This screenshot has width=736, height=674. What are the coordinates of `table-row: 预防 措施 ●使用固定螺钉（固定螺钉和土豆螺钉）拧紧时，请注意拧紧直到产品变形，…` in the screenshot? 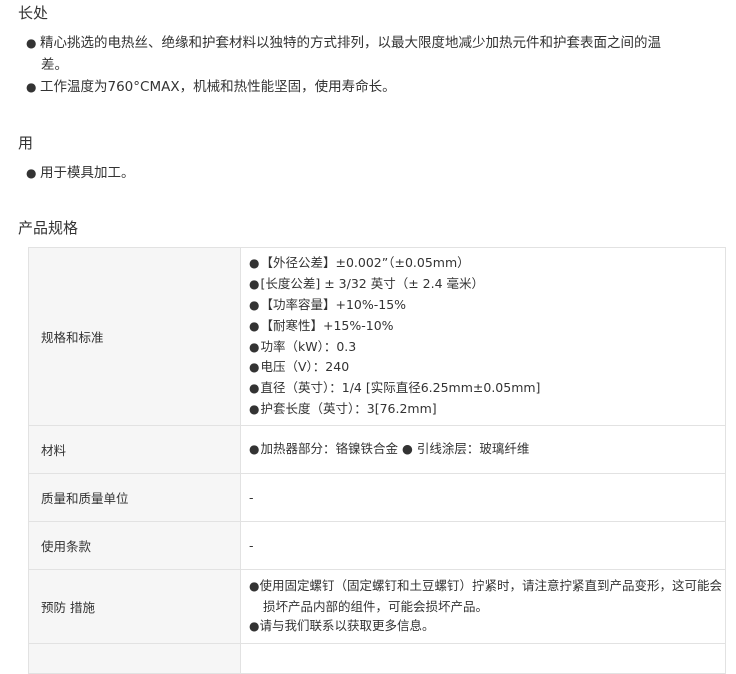 It's located at (377, 606).